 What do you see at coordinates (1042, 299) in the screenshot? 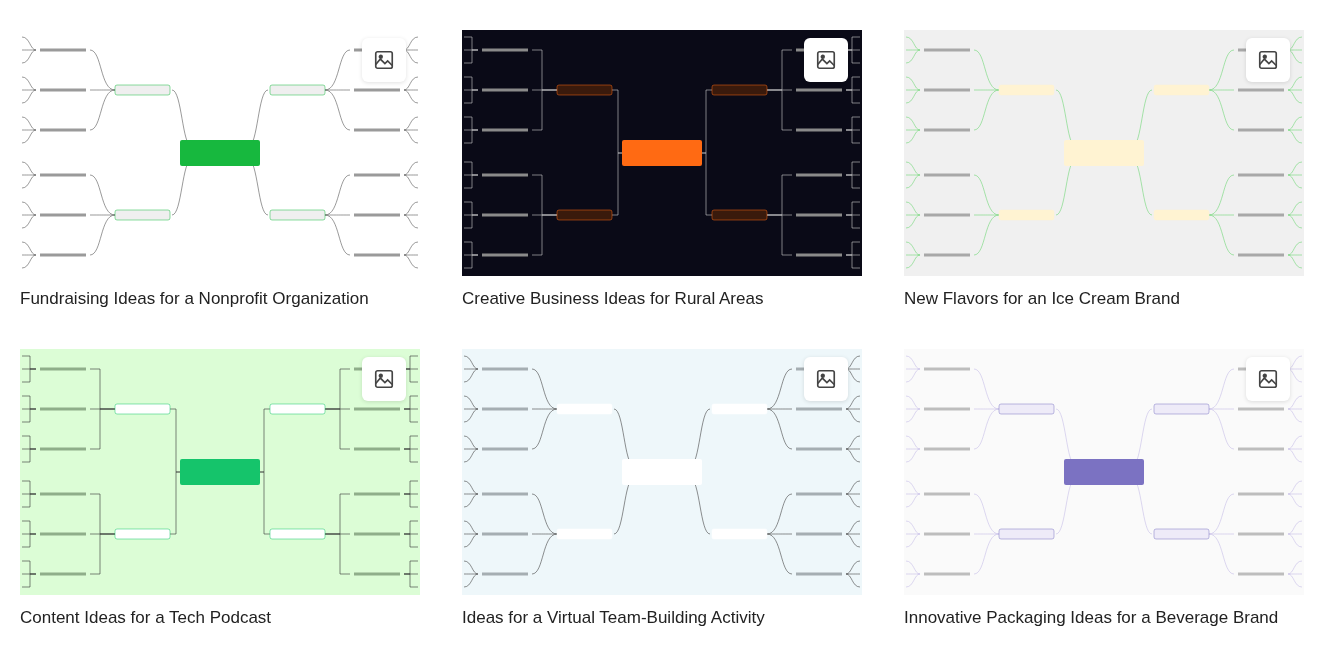
I see `card-title: New Flavors for an Ice Cream Brand` at bounding box center [1042, 299].